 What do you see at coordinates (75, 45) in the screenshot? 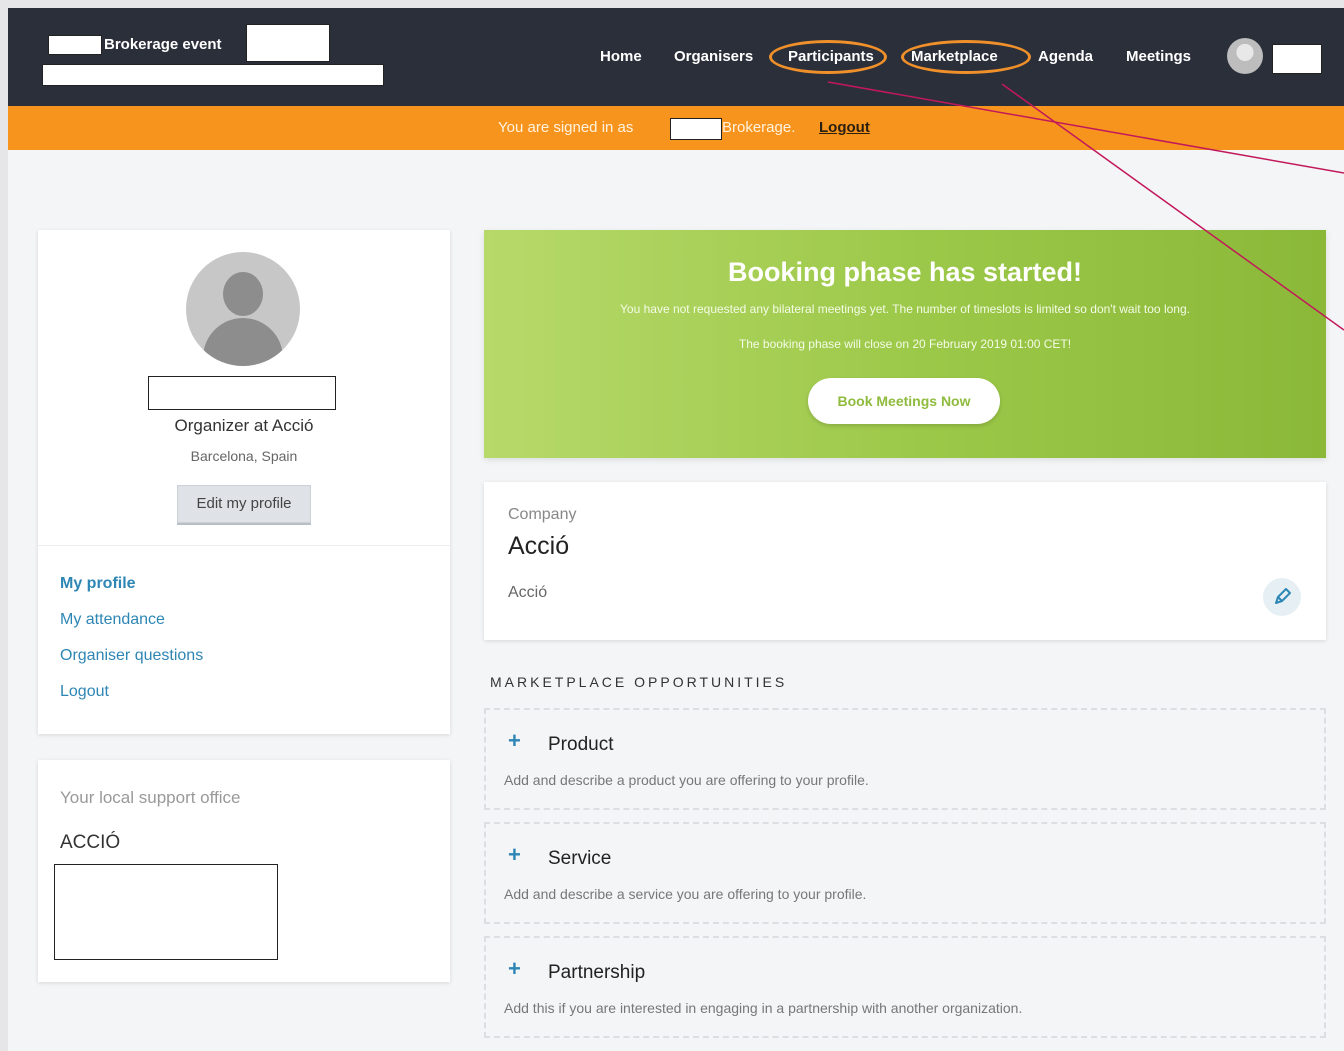
I see `redacted-logo` at bounding box center [75, 45].